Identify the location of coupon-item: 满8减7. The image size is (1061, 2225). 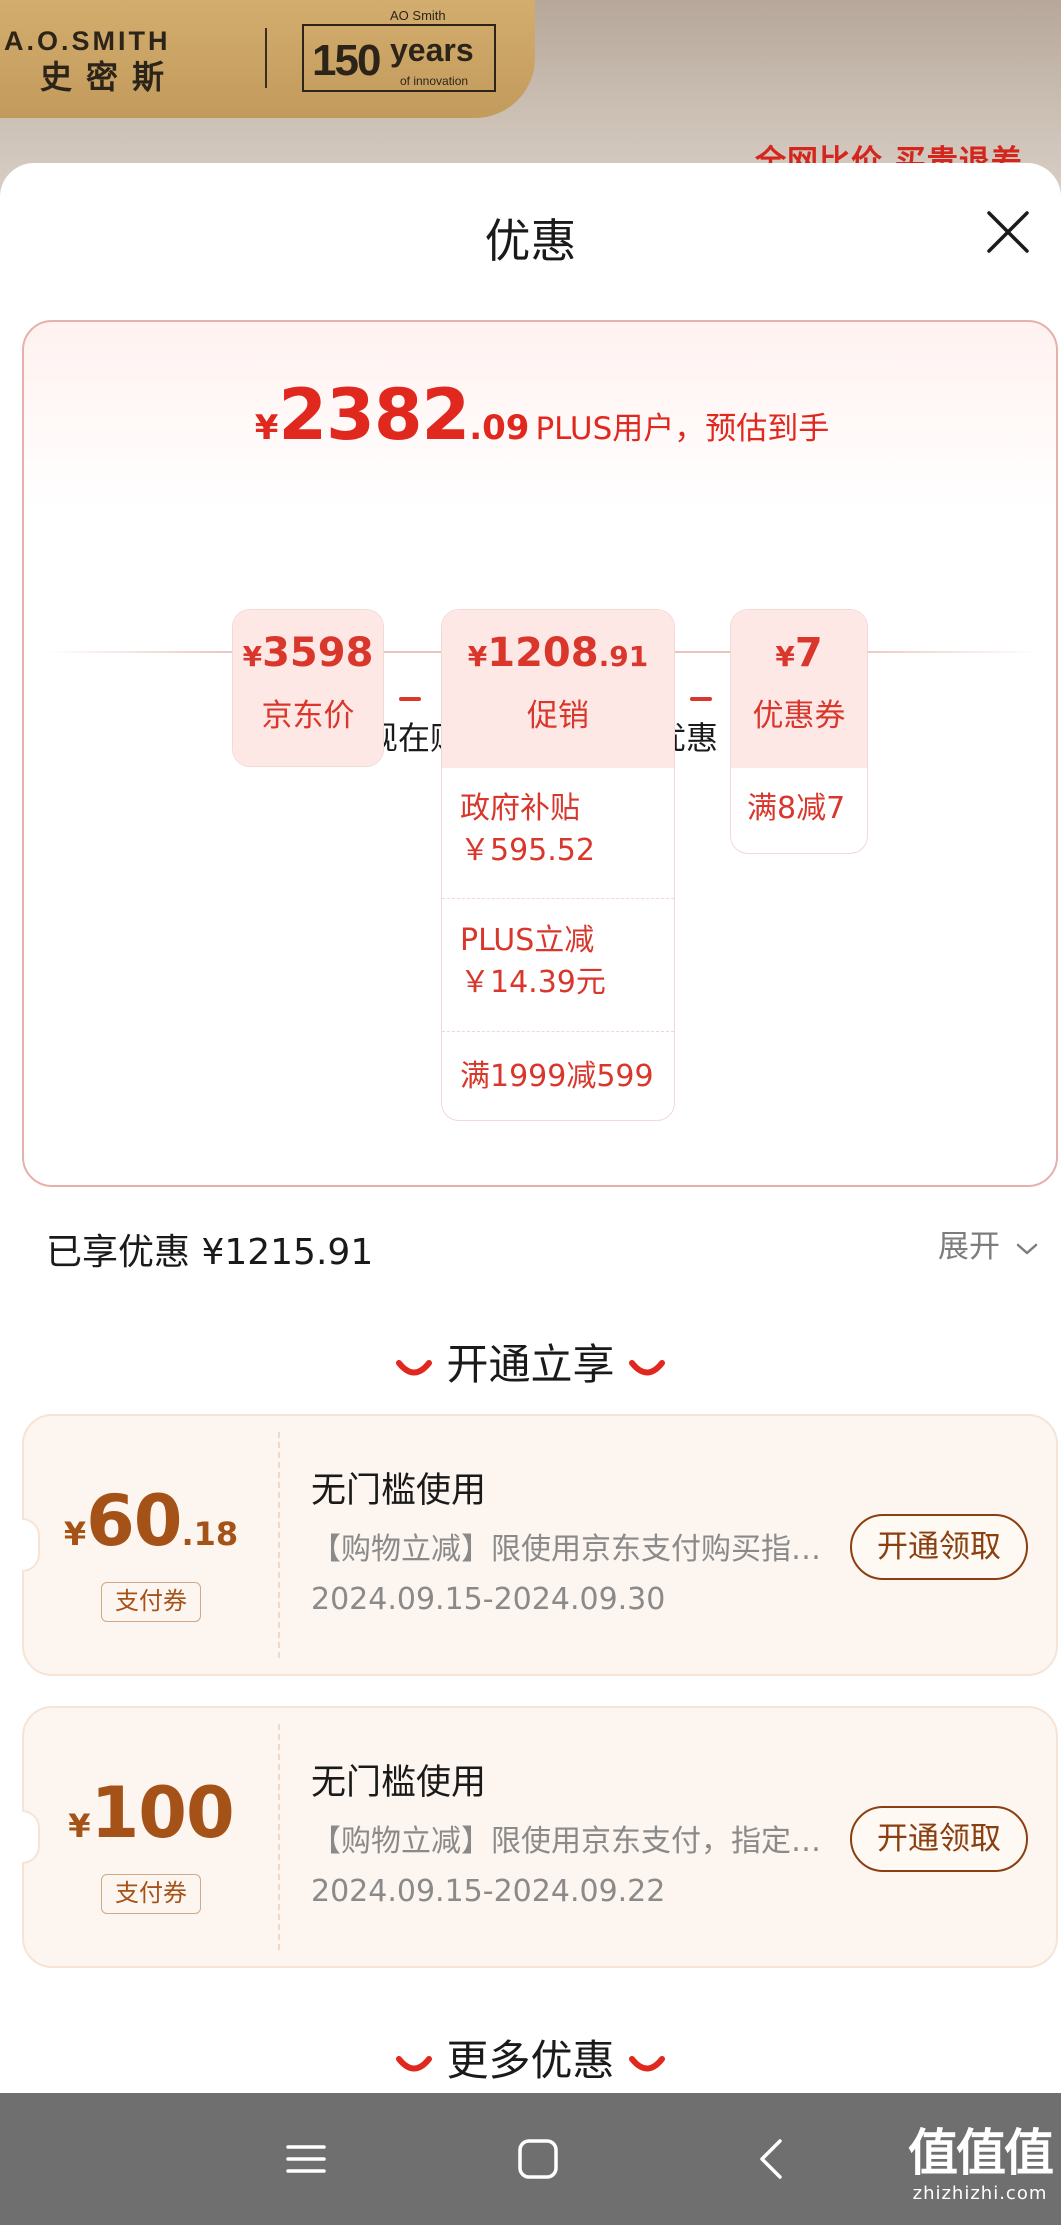
(796, 808).